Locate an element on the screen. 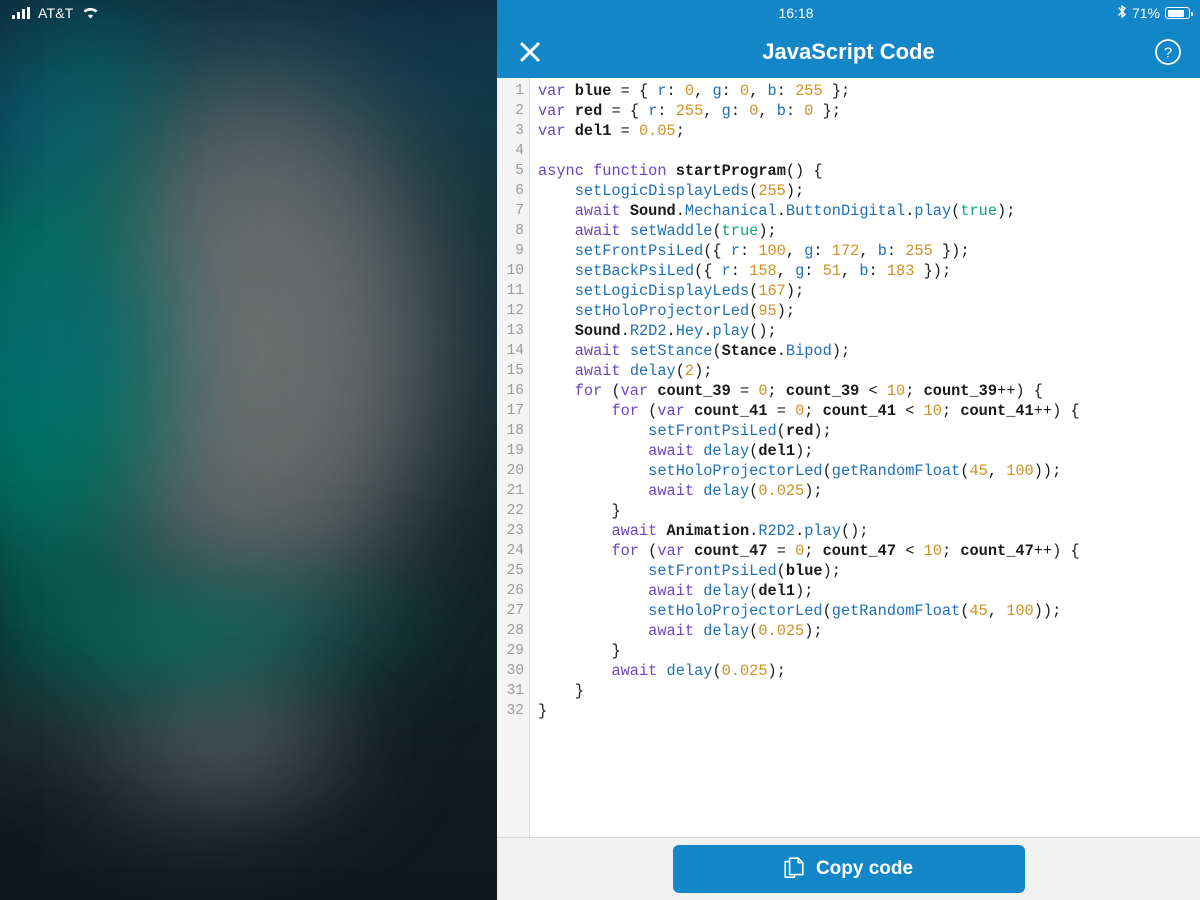  code-token: (); is located at coordinates (763, 331).